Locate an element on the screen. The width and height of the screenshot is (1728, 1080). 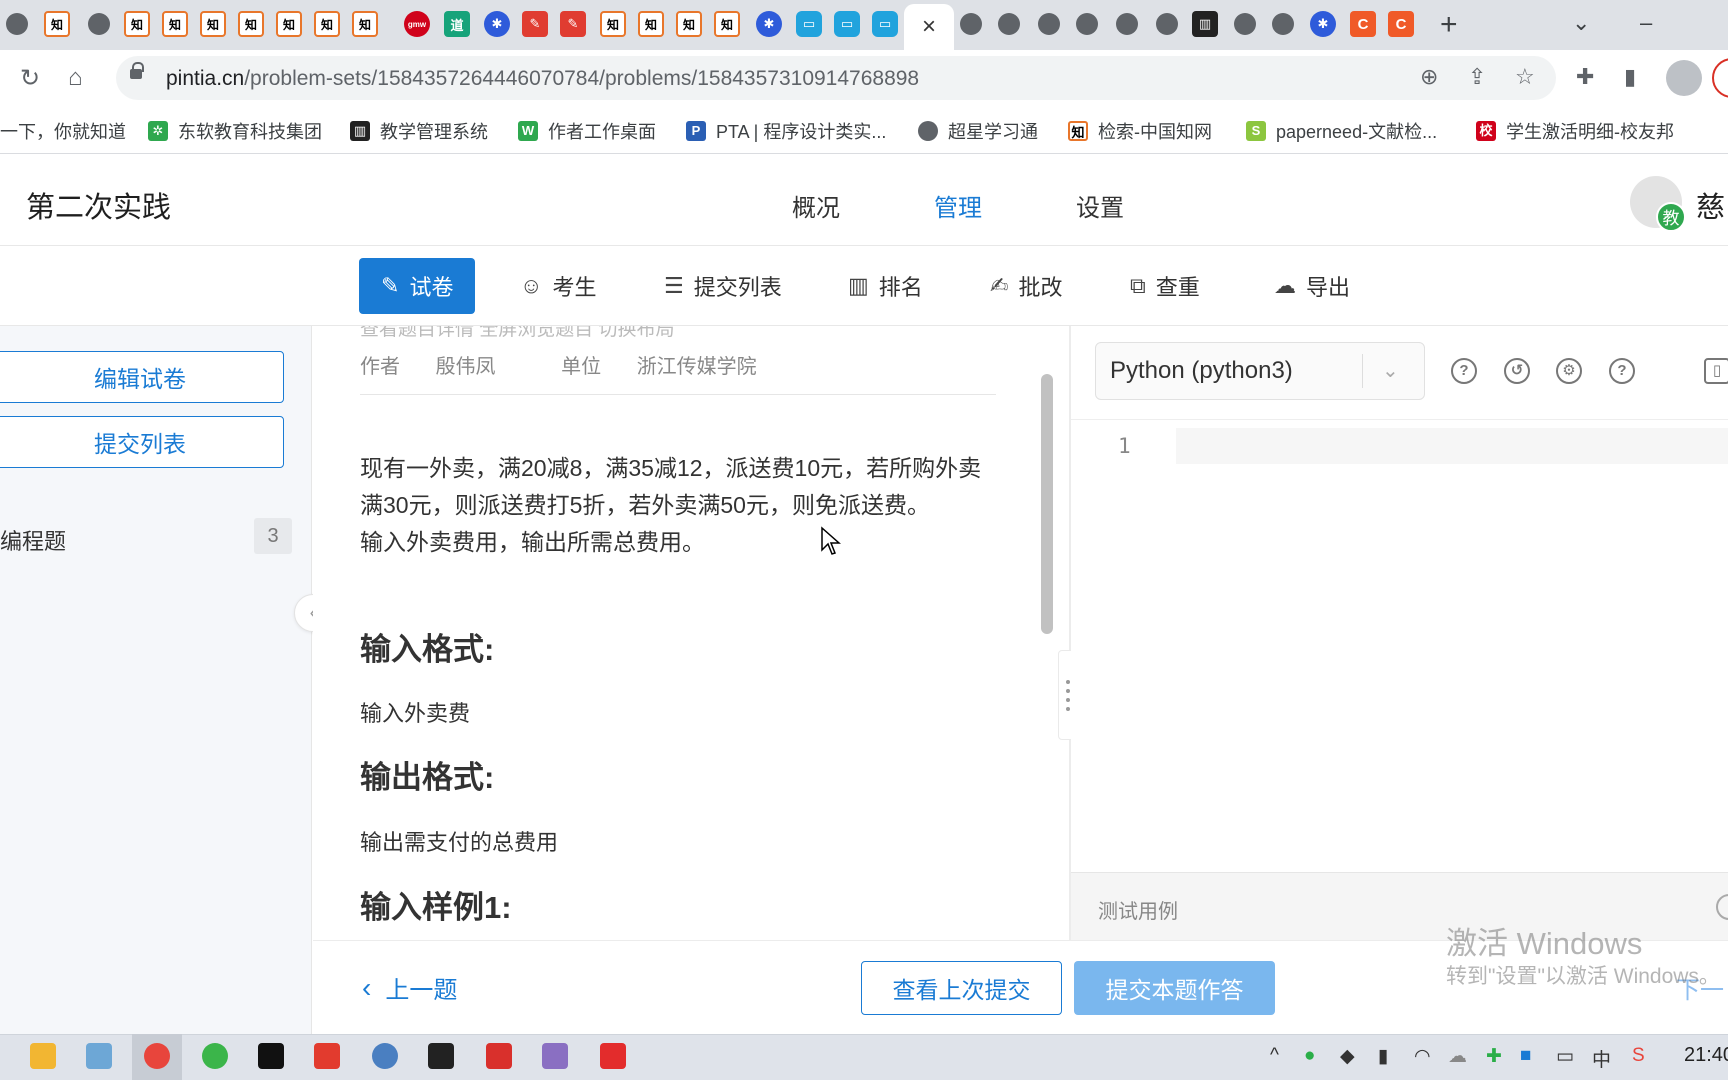
edit-paper-button: 编辑试卷 is located at coordinates (142, 377).